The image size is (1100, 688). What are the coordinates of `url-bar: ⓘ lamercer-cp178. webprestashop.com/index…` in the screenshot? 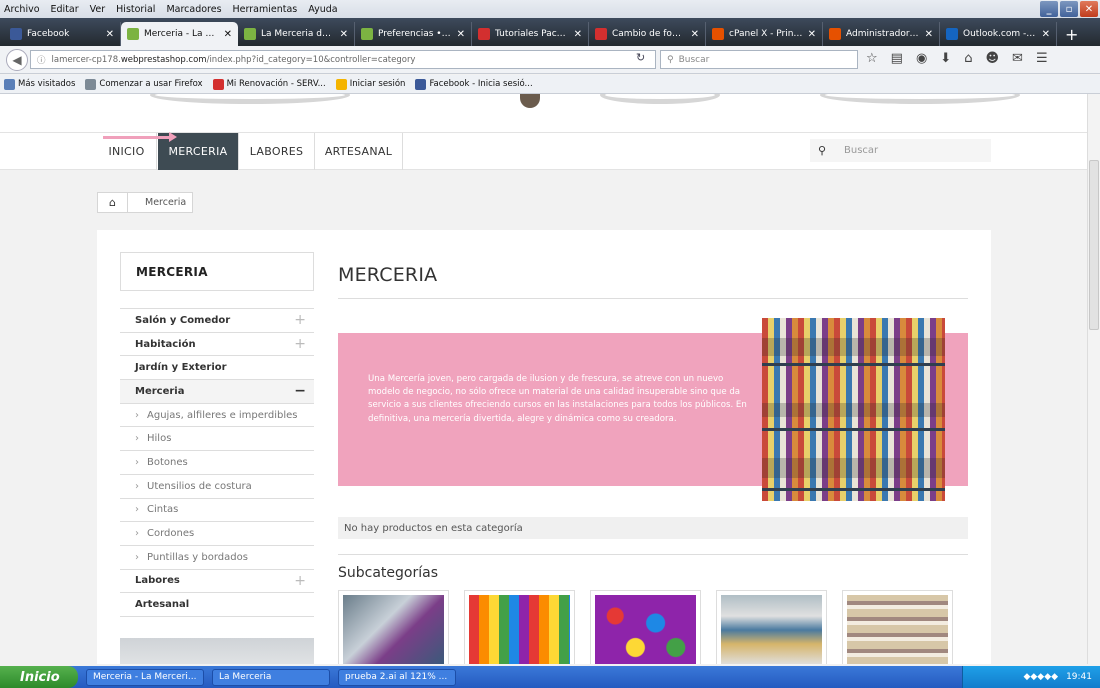 It's located at (343, 59).